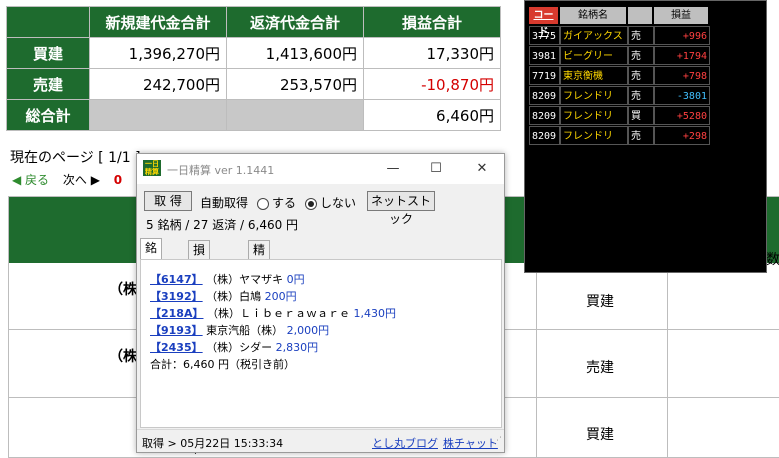 The height and width of the screenshot is (458, 779). What do you see at coordinates (772, 260) in the screenshot?
I see `header-fragment: 数` at bounding box center [772, 260].